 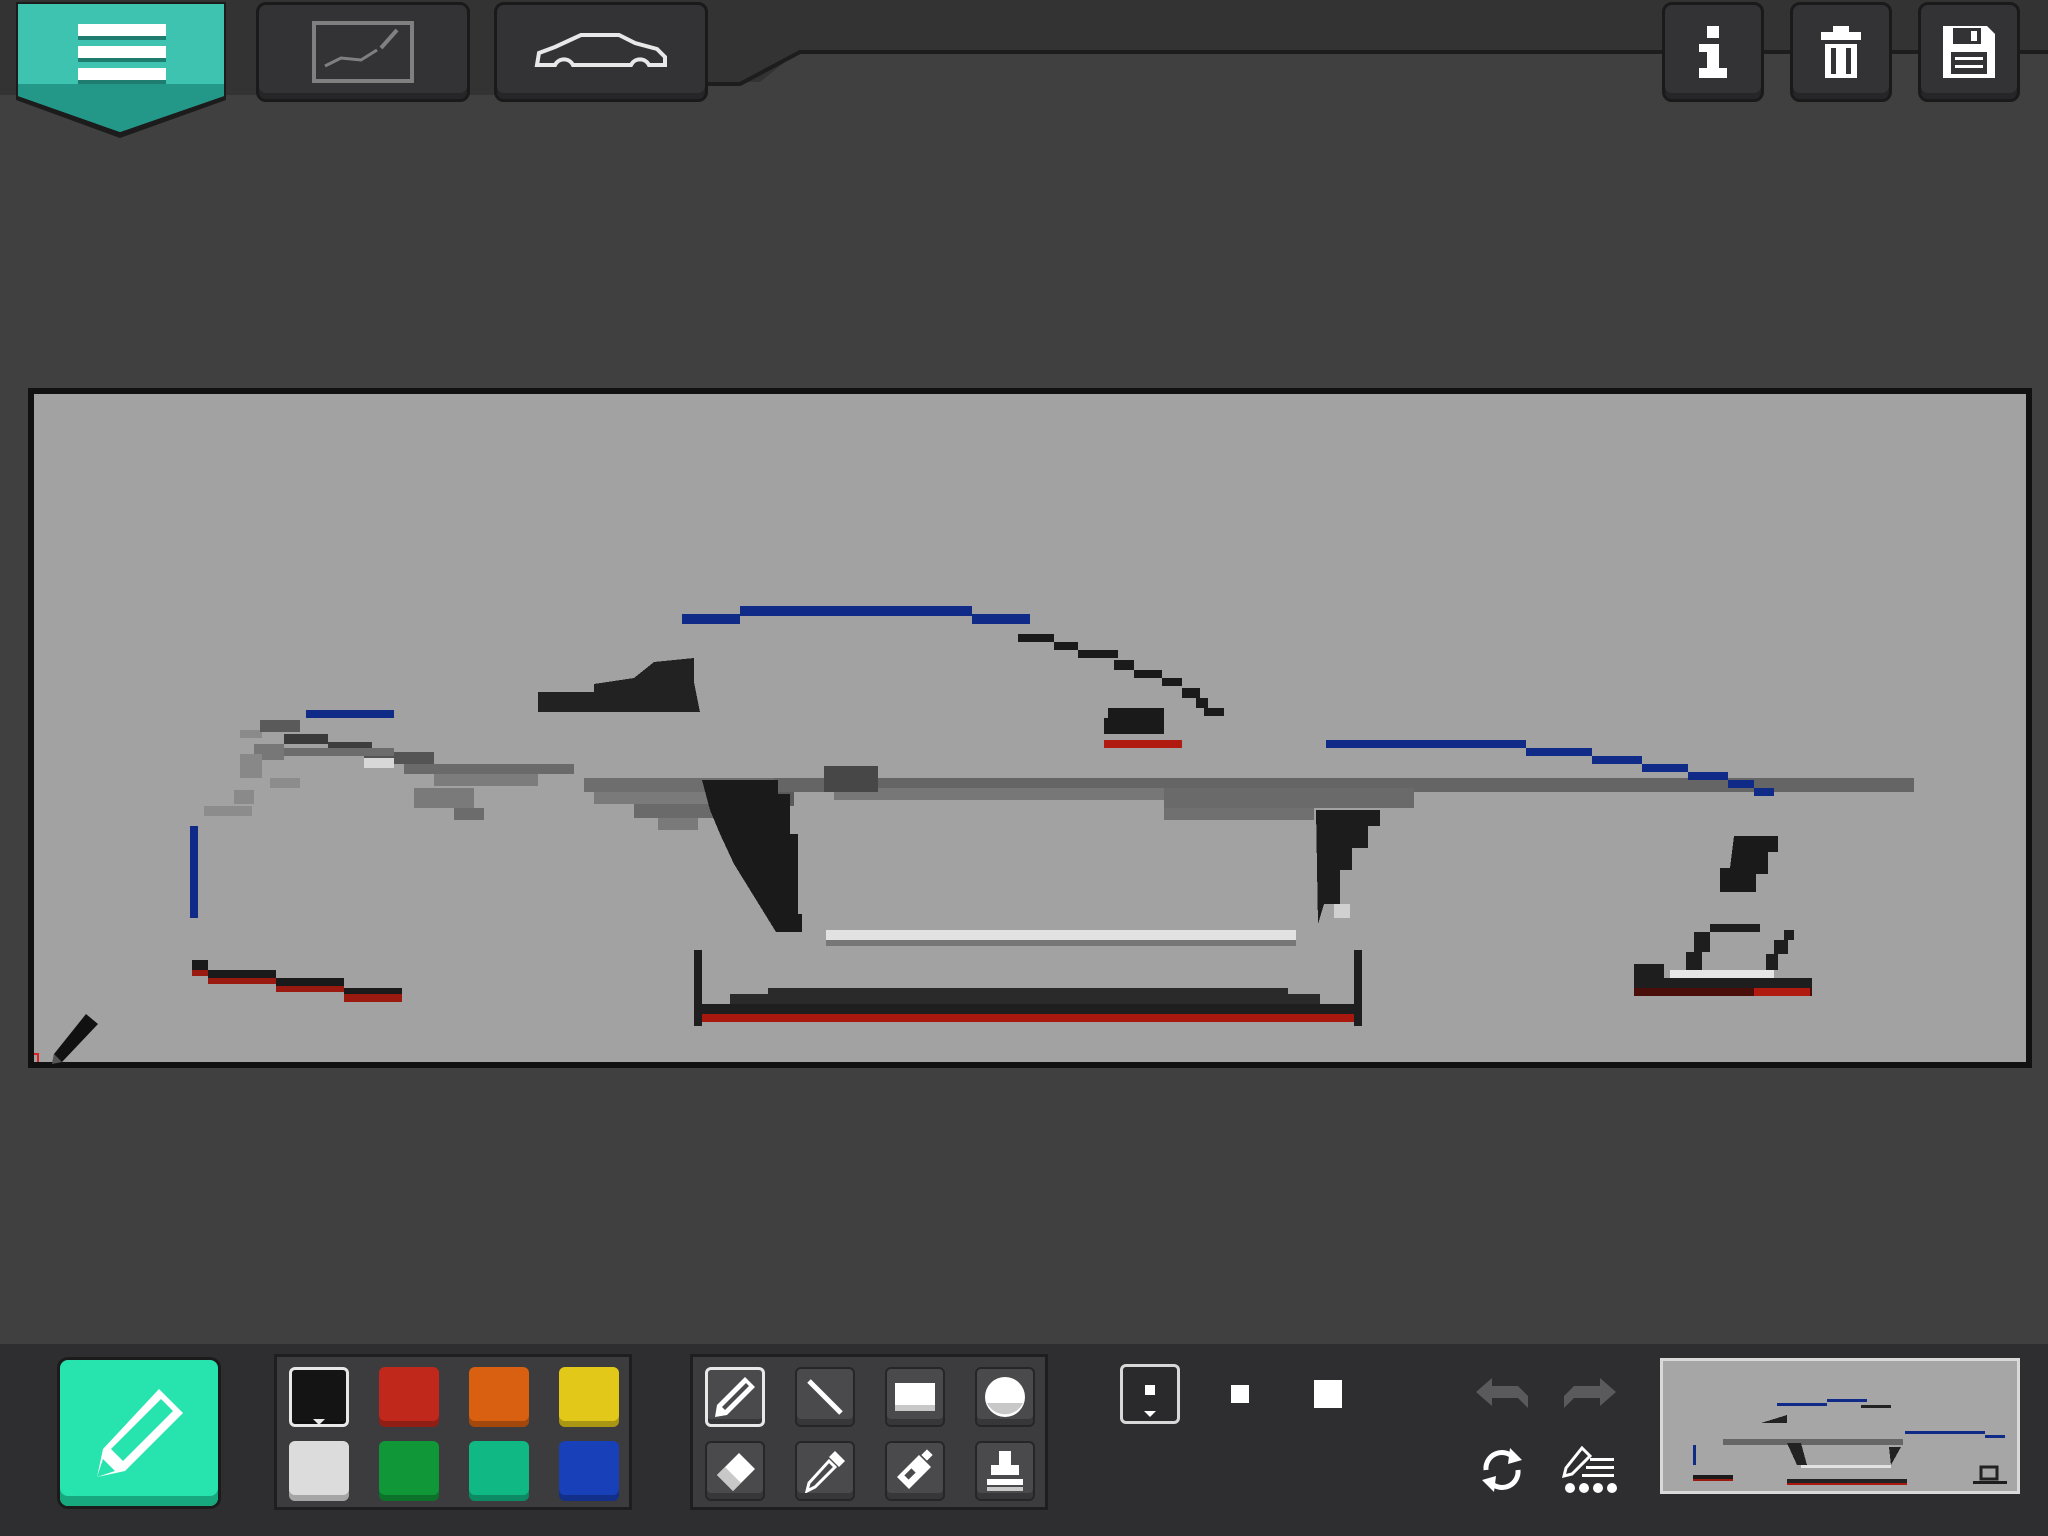 I want to click on color-swatch-black, so click(x=319, y=1397).